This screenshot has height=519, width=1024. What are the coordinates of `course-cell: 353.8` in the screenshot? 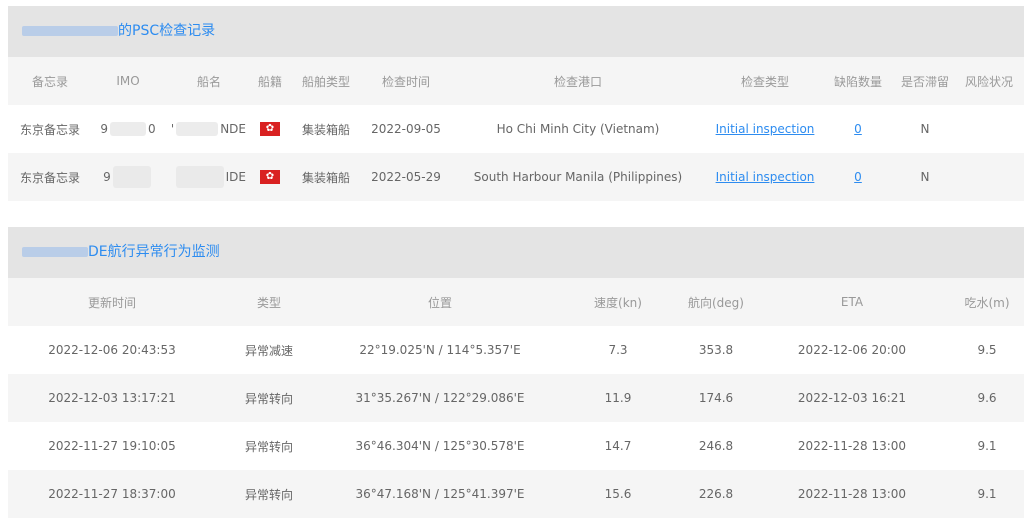 It's located at (716, 350).